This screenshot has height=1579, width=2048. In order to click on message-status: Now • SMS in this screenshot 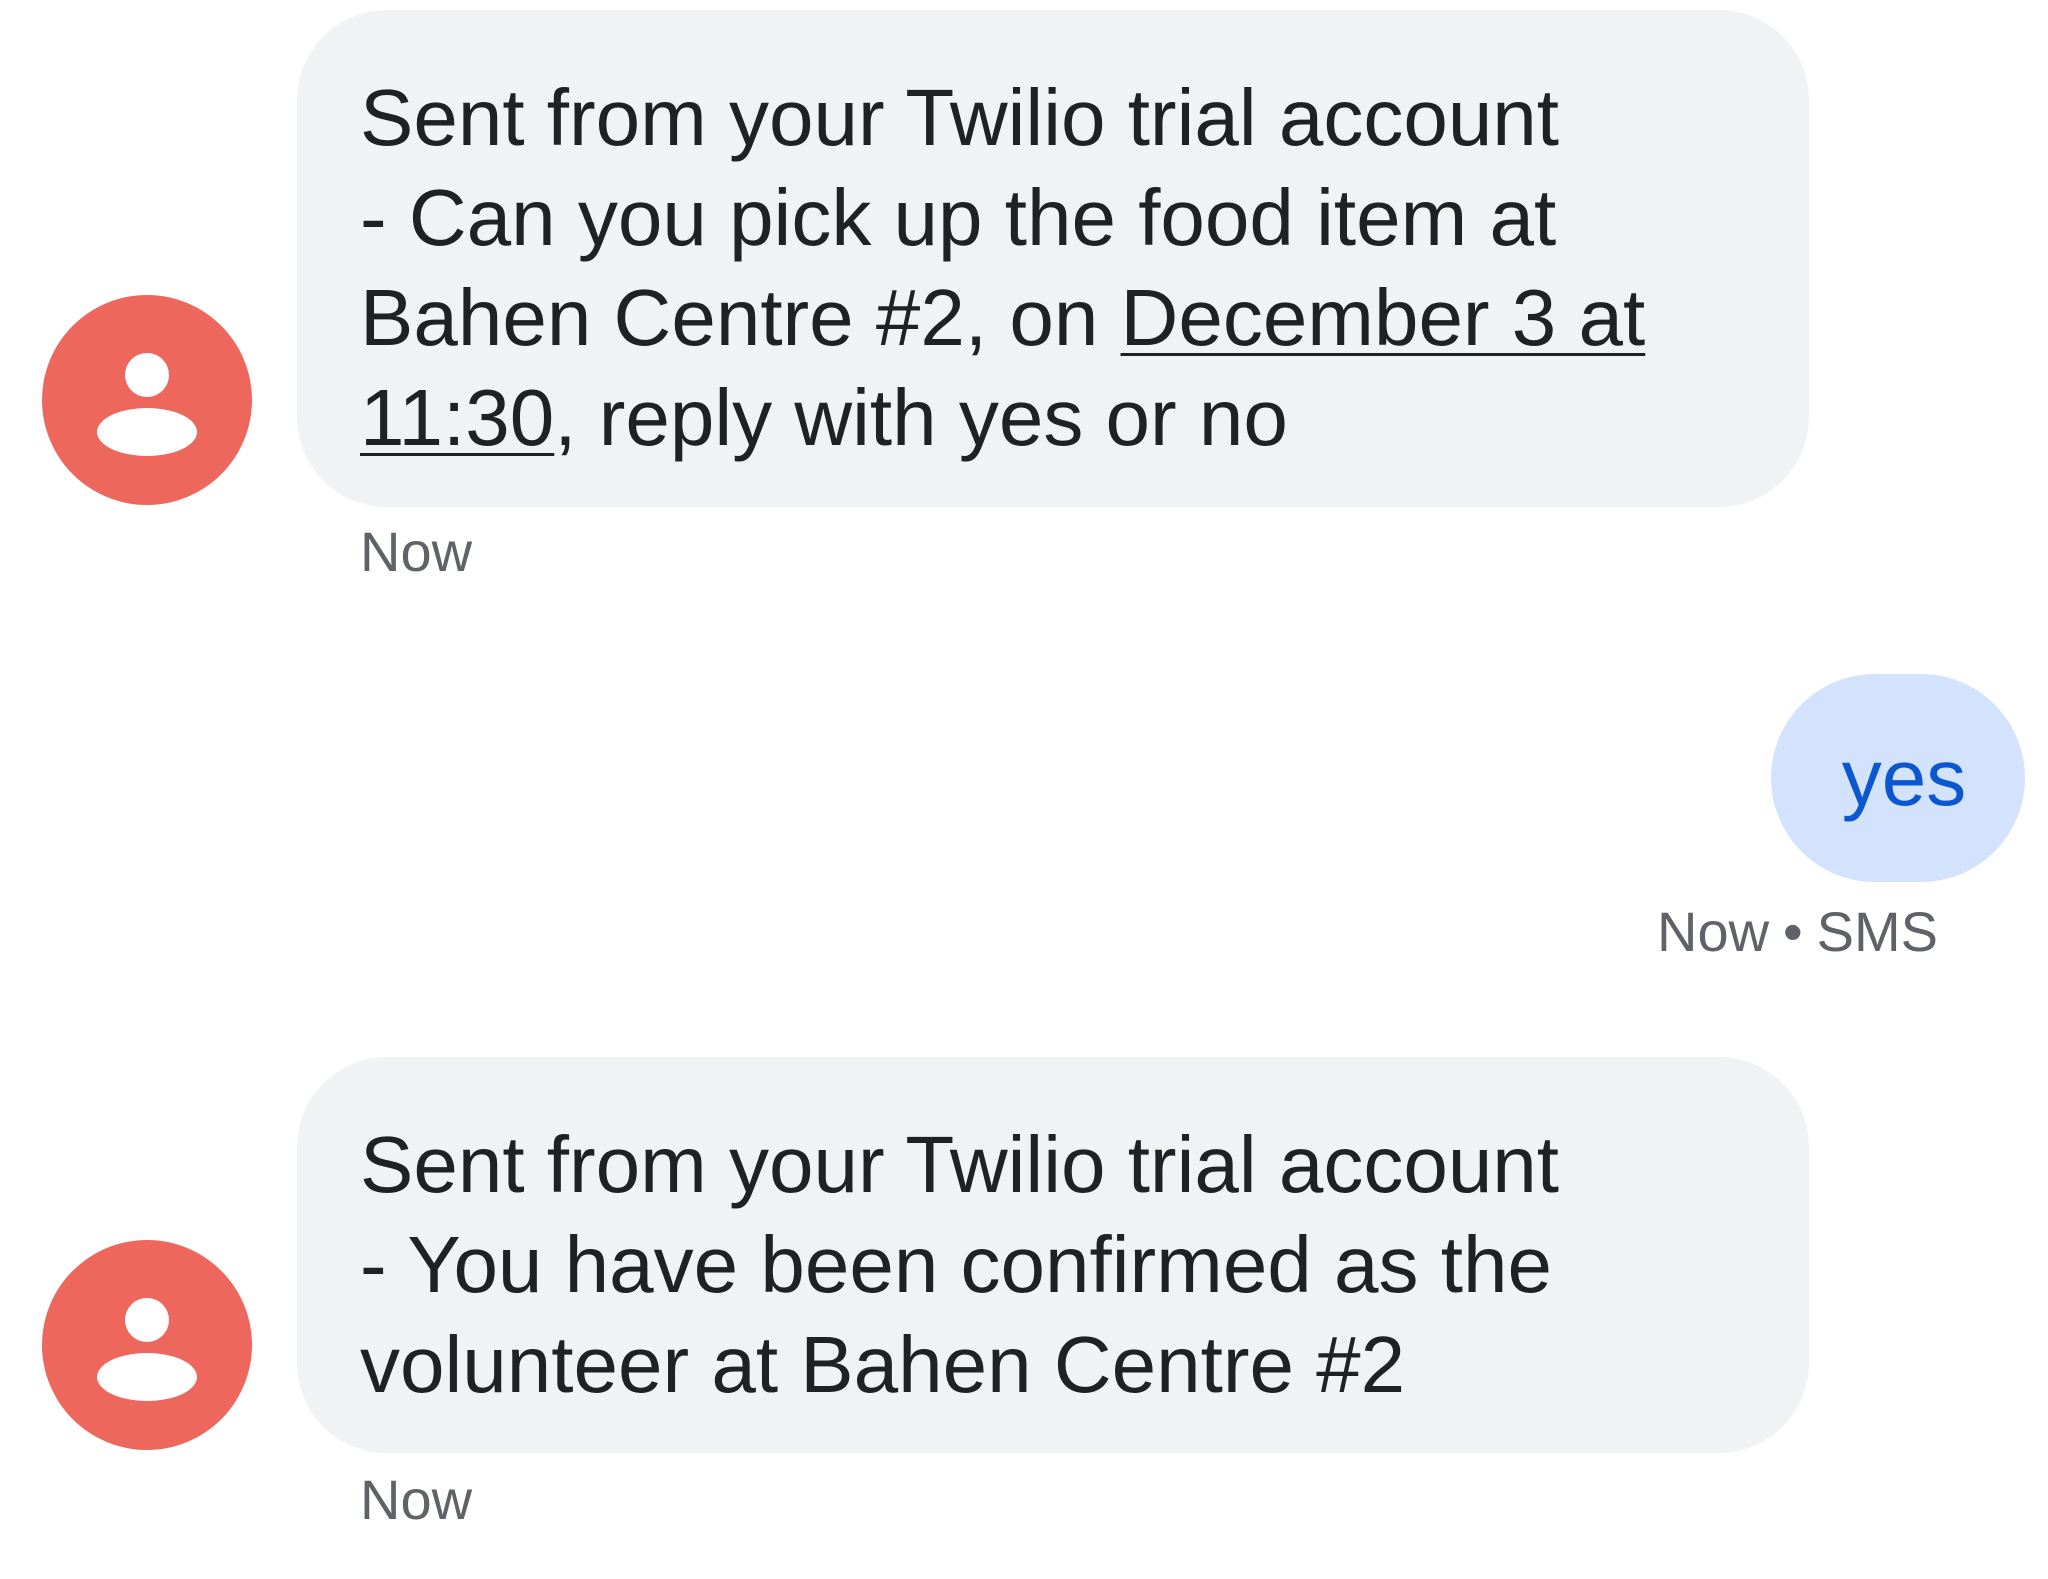, I will do `click(1797, 932)`.